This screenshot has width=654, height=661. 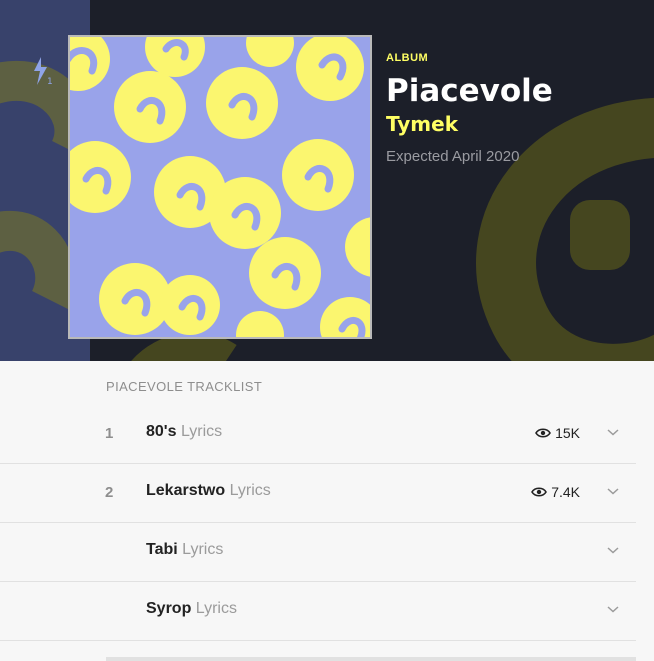 I want to click on track-title: Tabi Lyrics, so click(x=184, y=550).